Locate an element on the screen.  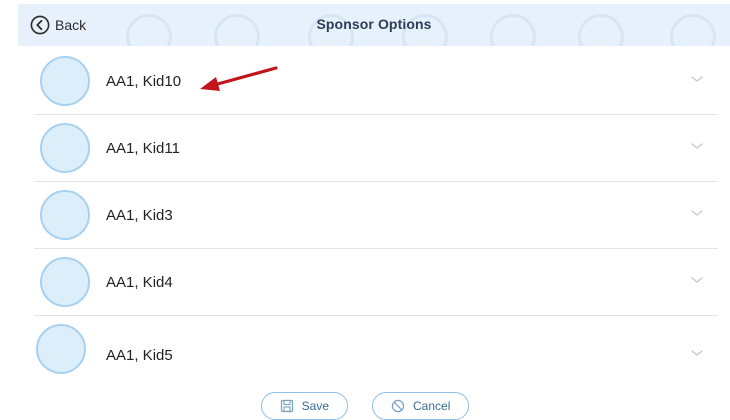
list-item-label: AA1, Kid3 is located at coordinates (139, 215).